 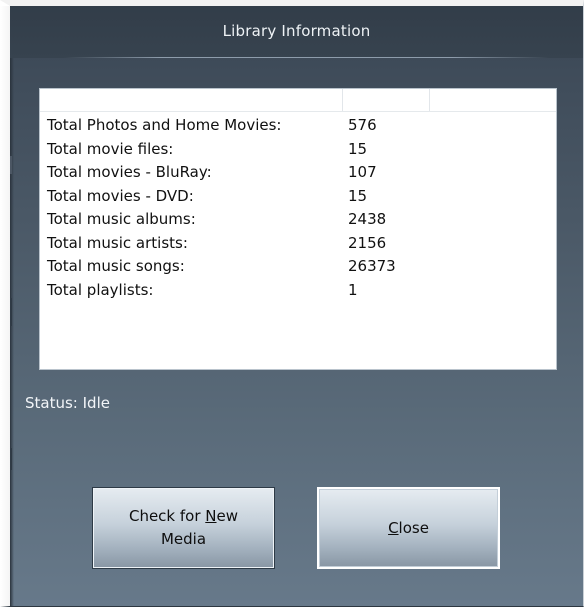 What do you see at coordinates (367, 242) in the screenshot?
I see `stat-value: 2156` at bounding box center [367, 242].